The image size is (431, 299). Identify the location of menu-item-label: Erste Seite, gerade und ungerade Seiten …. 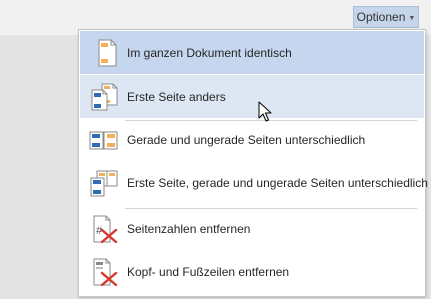
(277, 182).